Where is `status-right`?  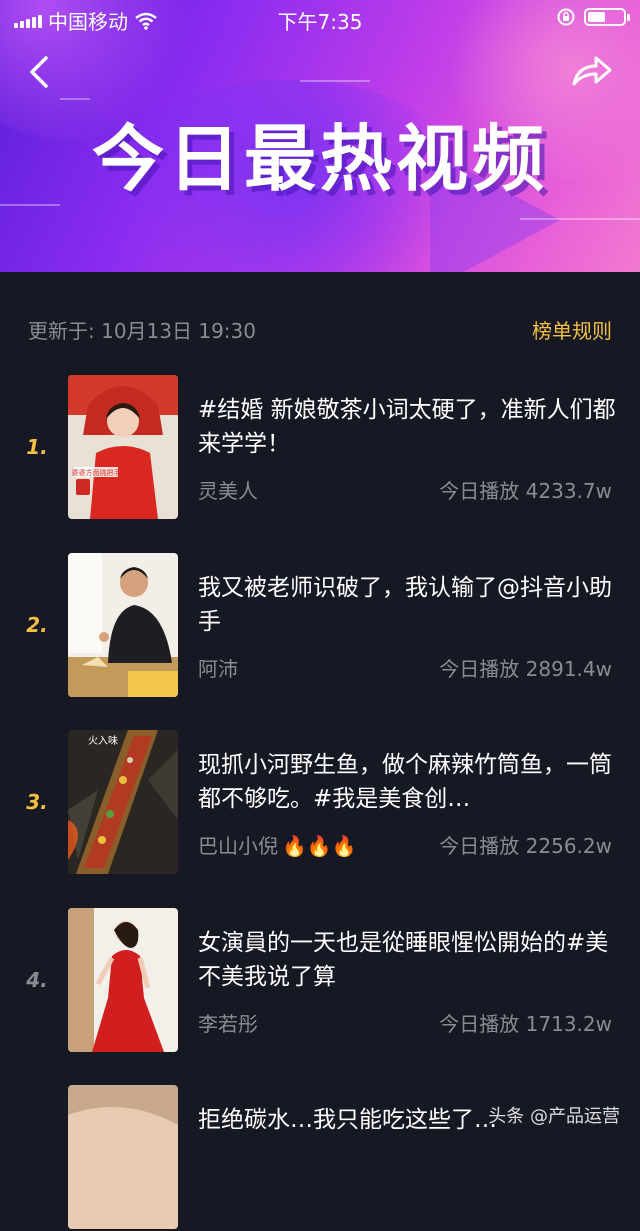
status-right is located at coordinates (593, 17).